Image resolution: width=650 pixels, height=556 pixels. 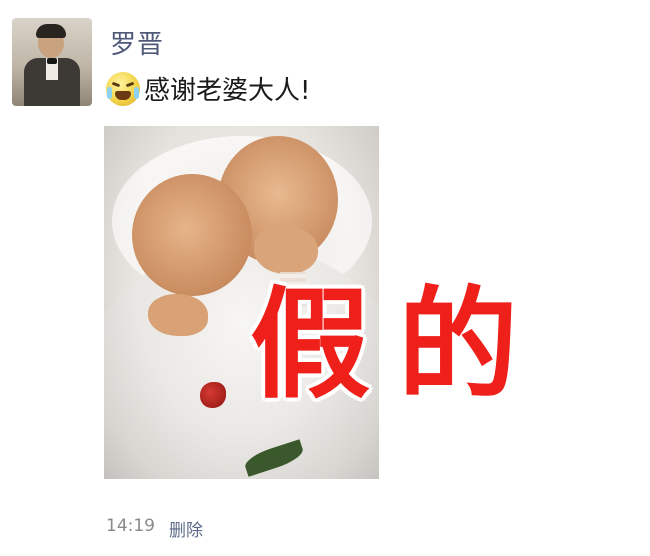 I want to click on author-name: 罗晋, so click(x=137, y=42).